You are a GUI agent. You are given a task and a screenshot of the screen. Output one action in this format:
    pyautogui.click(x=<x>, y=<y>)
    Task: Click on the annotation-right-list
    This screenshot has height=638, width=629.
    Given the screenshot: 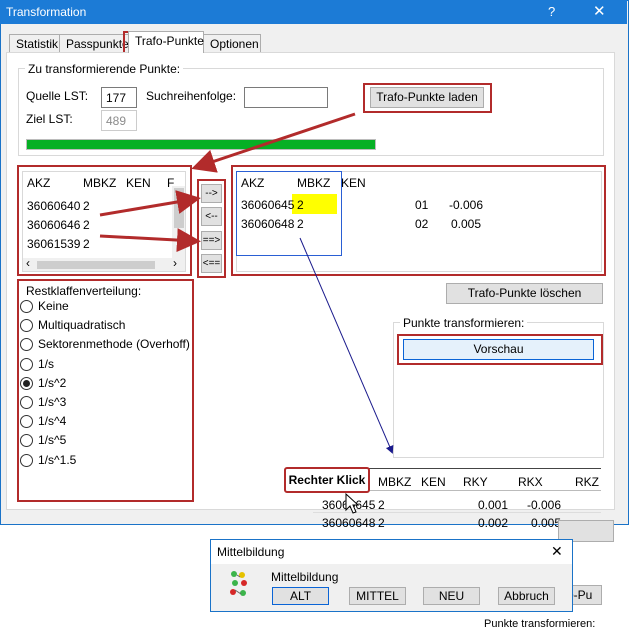 What is the action you would take?
    pyautogui.click(x=418, y=220)
    